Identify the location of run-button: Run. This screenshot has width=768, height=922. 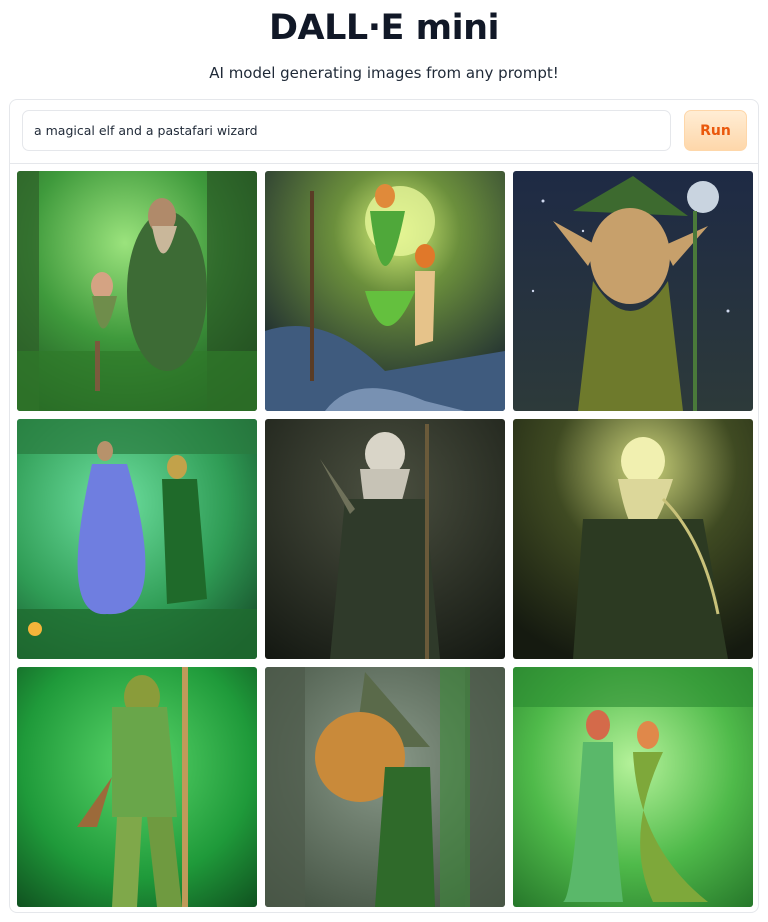
(715, 130).